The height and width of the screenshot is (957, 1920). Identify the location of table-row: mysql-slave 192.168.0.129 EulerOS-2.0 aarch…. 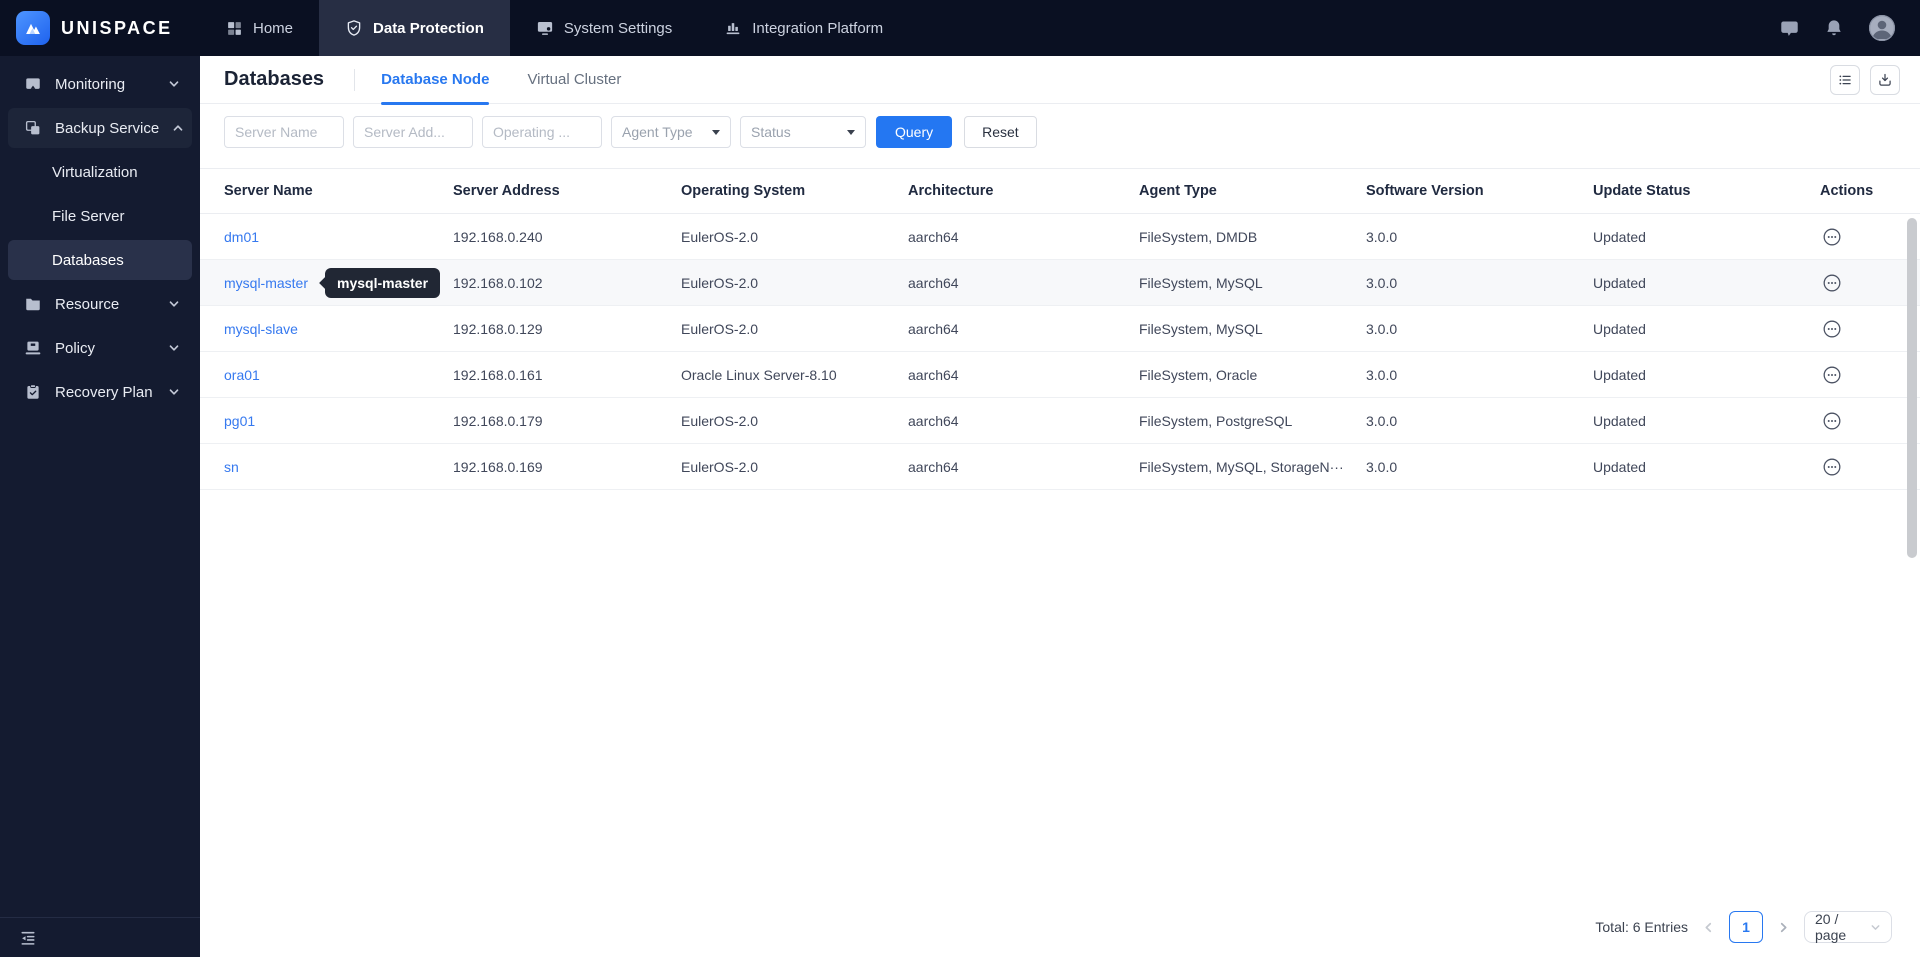
(1060, 329).